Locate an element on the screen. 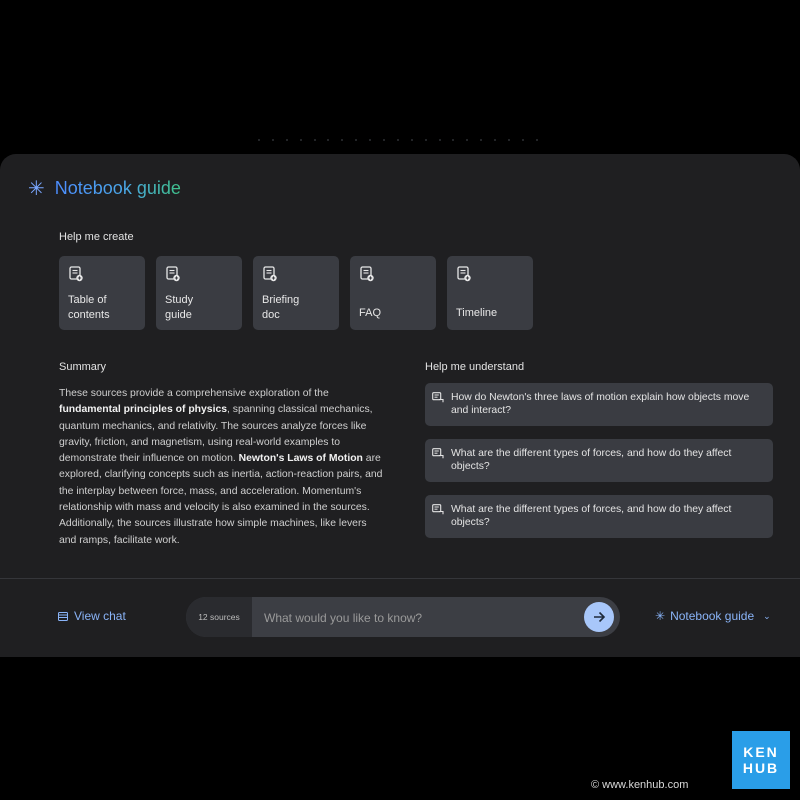  help-me-understand-label: Help me understand is located at coordinates (475, 367).